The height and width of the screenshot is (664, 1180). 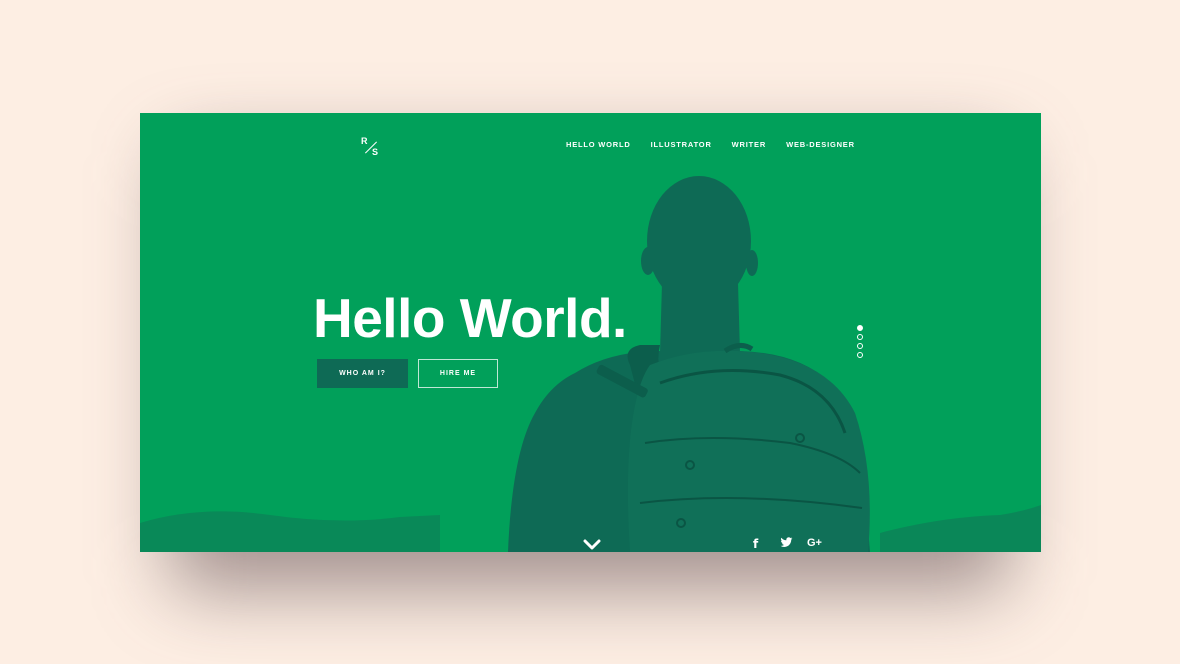 What do you see at coordinates (375, 152) in the screenshot?
I see `logo-letter-bottom: S` at bounding box center [375, 152].